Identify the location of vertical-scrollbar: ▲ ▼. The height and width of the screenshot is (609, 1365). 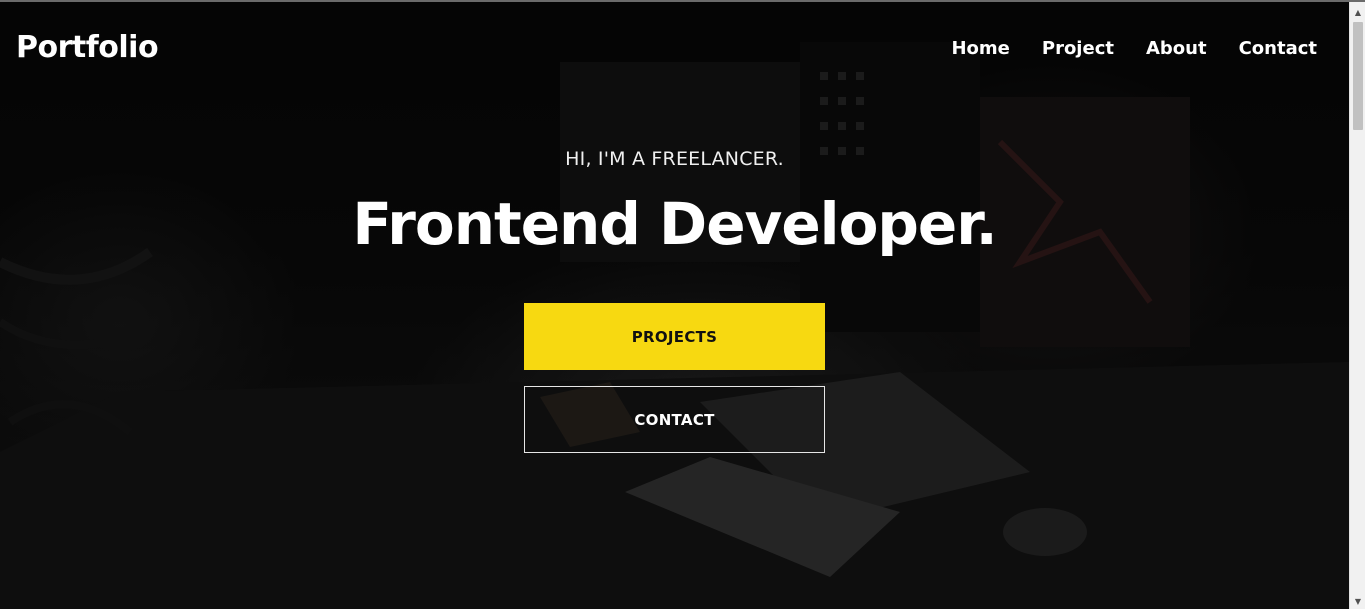
(1357, 305).